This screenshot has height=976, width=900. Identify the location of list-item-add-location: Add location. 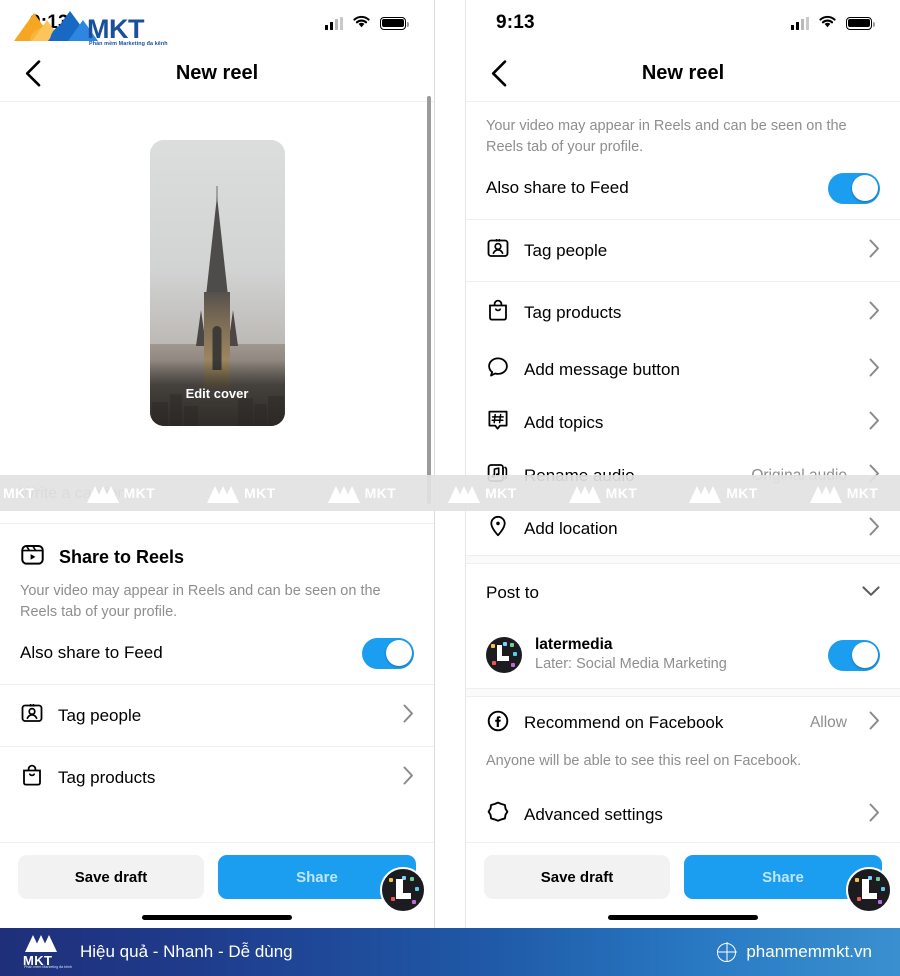
(683, 528).